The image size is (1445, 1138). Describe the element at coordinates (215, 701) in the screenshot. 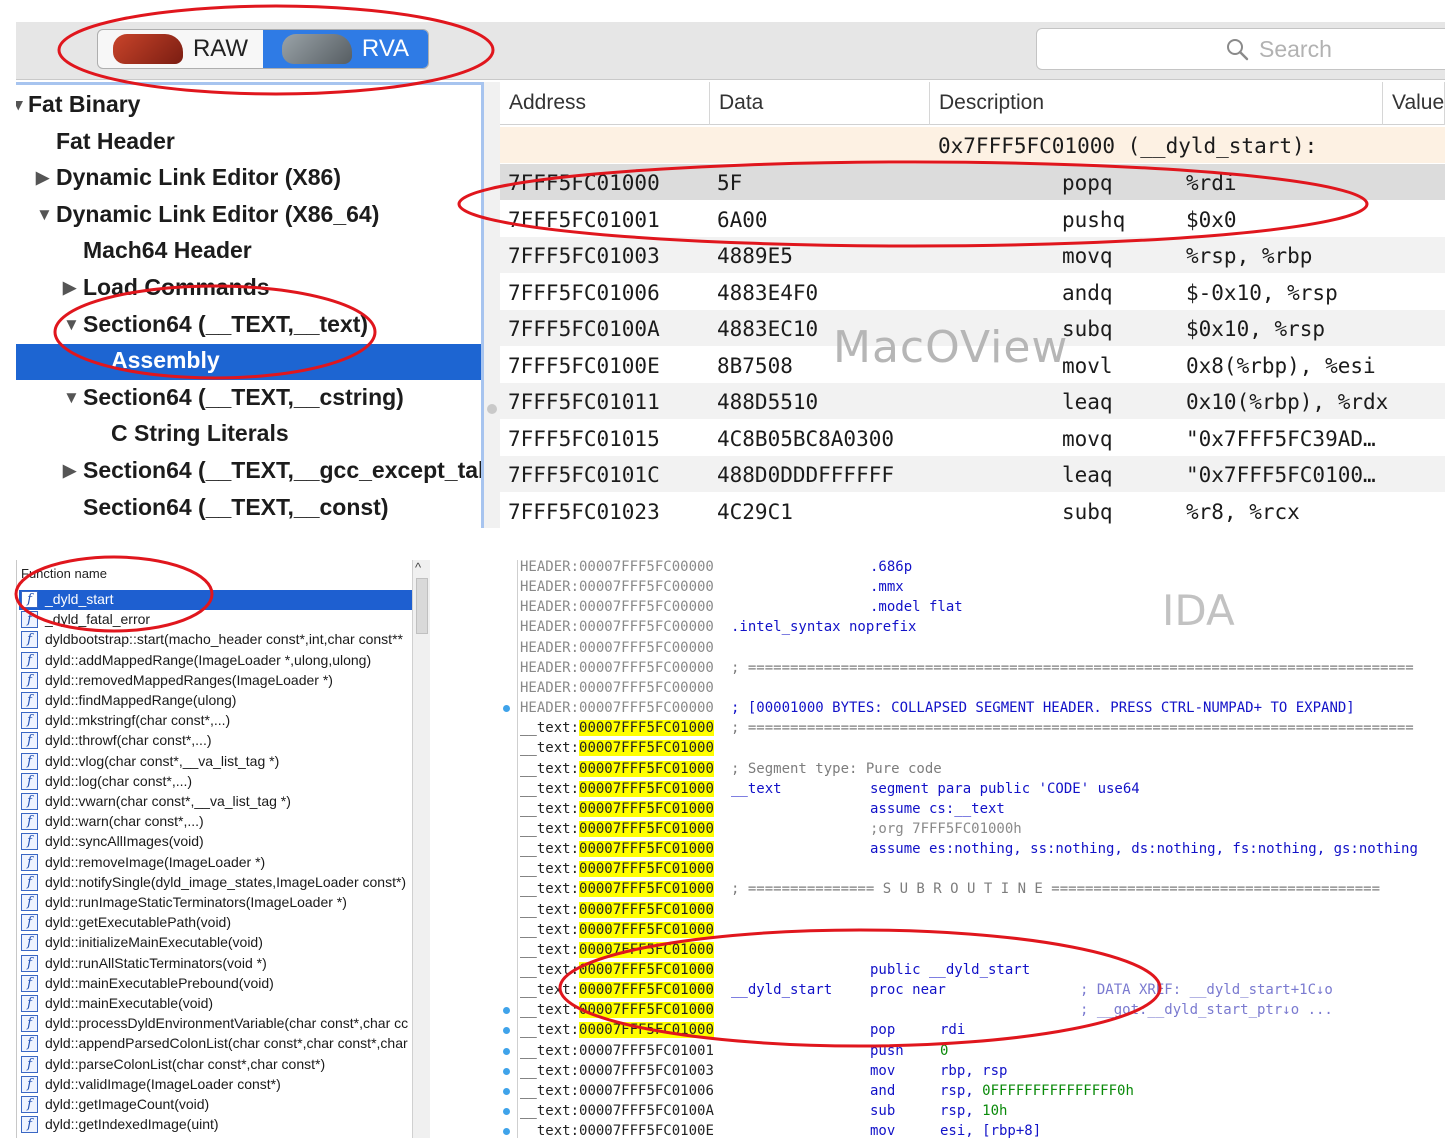

I see `function-list-item: f dyld::findMappedRange(ulong)` at that location.